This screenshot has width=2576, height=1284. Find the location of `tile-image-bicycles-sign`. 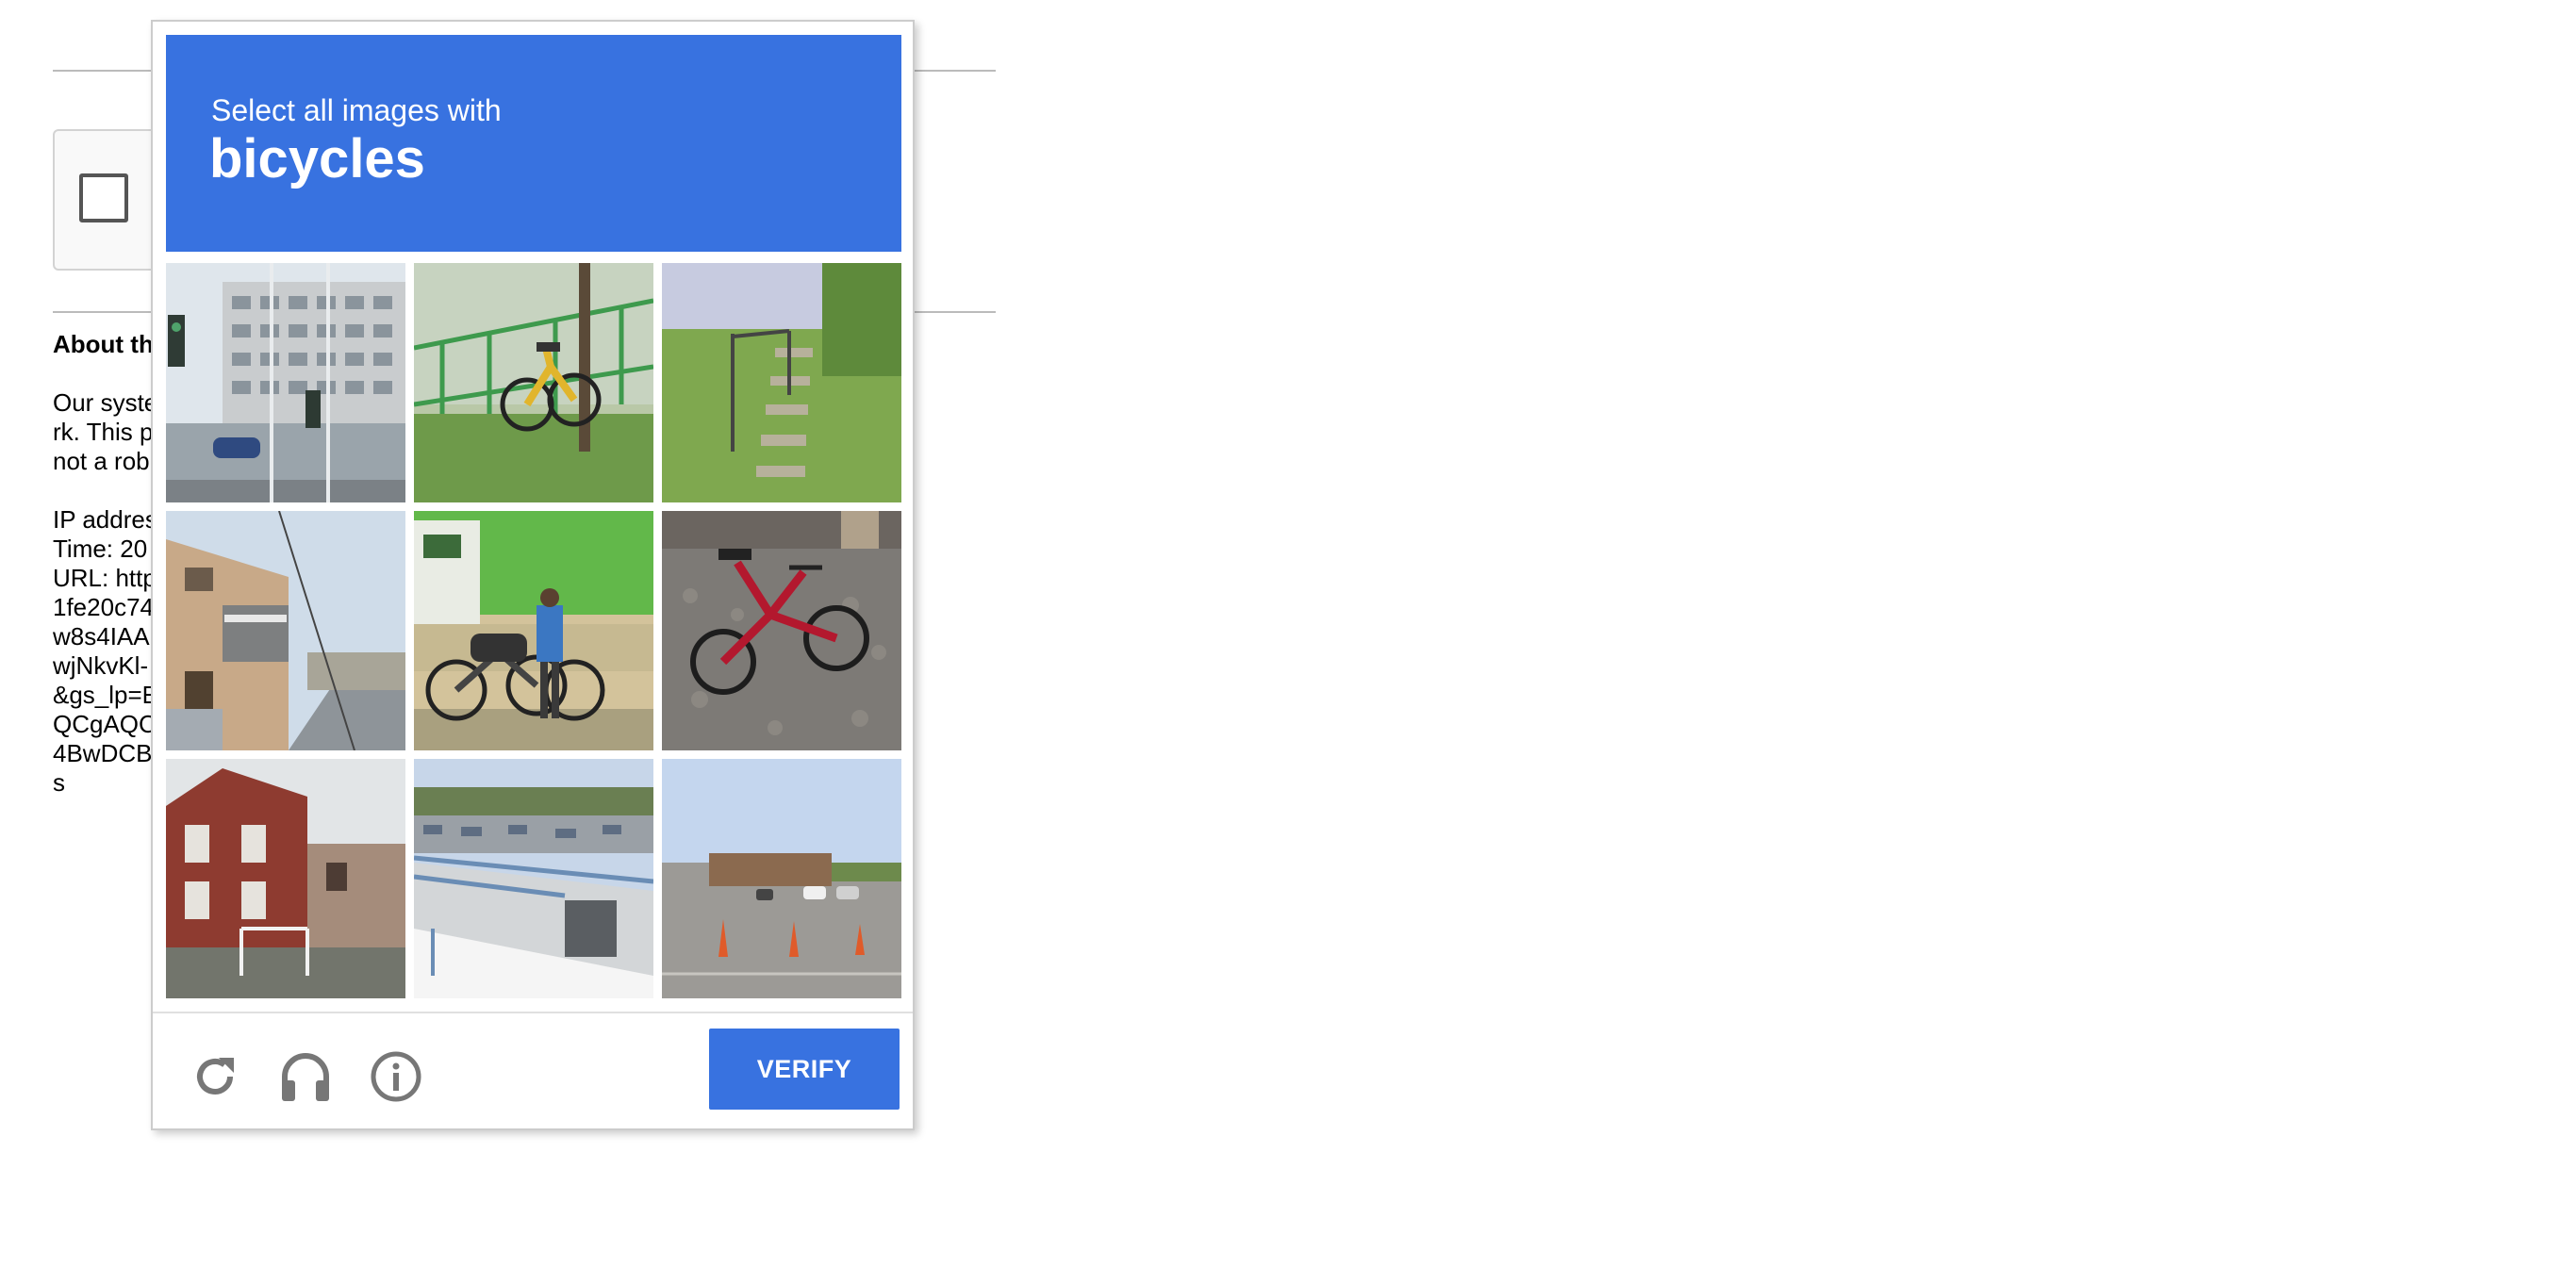

tile-image-bicycles-sign is located at coordinates (533, 630).